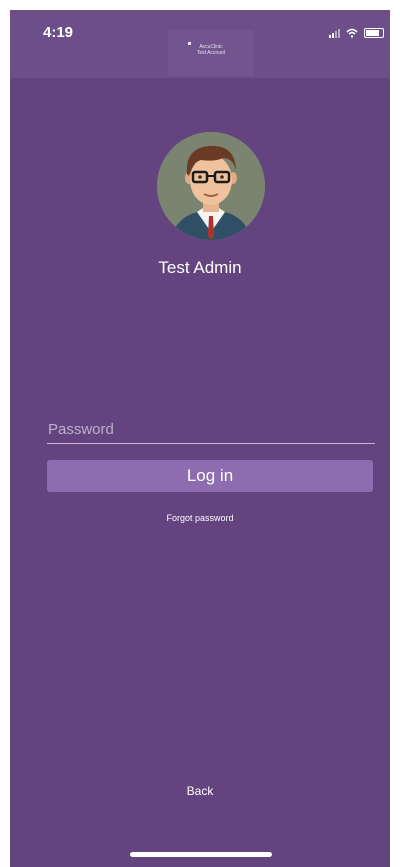  What do you see at coordinates (211, 429) in the screenshot?
I see `password-field` at bounding box center [211, 429].